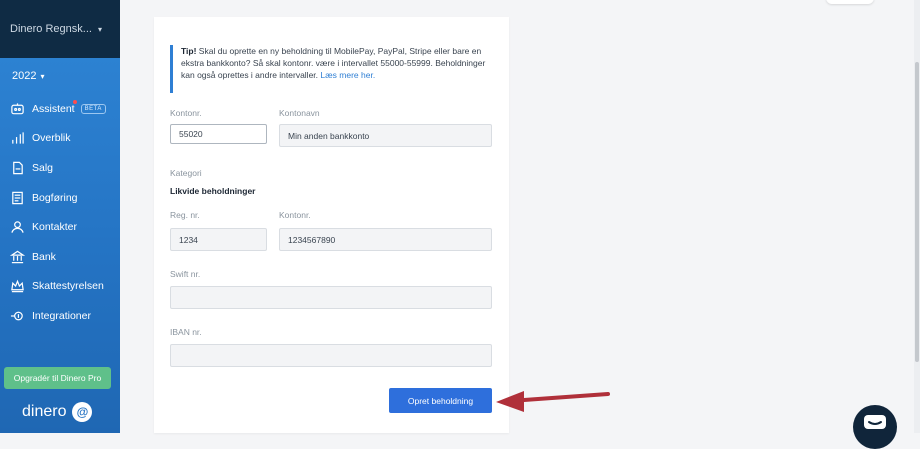 This screenshot has width=920, height=449. I want to click on bank-icon, so click(17, 257).